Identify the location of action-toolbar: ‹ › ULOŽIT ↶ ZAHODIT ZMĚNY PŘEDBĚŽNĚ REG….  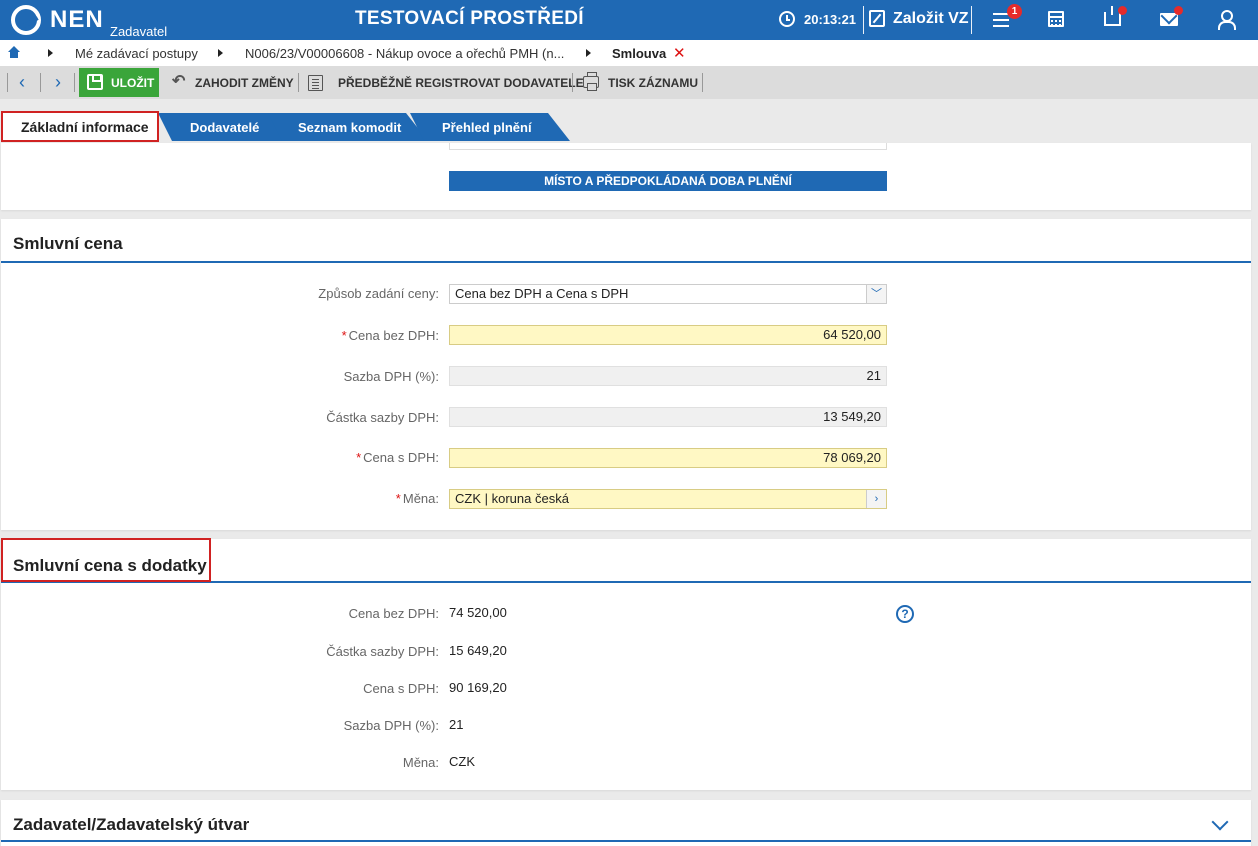
(629, 82).